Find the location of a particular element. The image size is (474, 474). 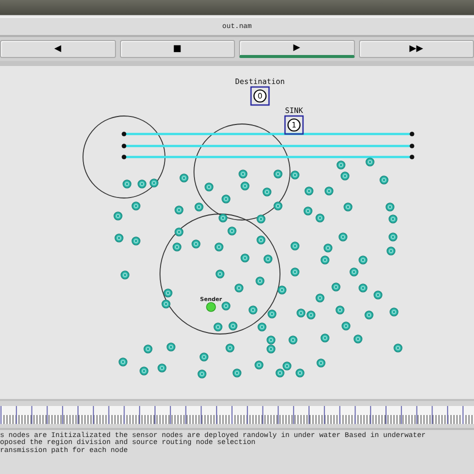

destination-node is located at coordinates (260, 96).